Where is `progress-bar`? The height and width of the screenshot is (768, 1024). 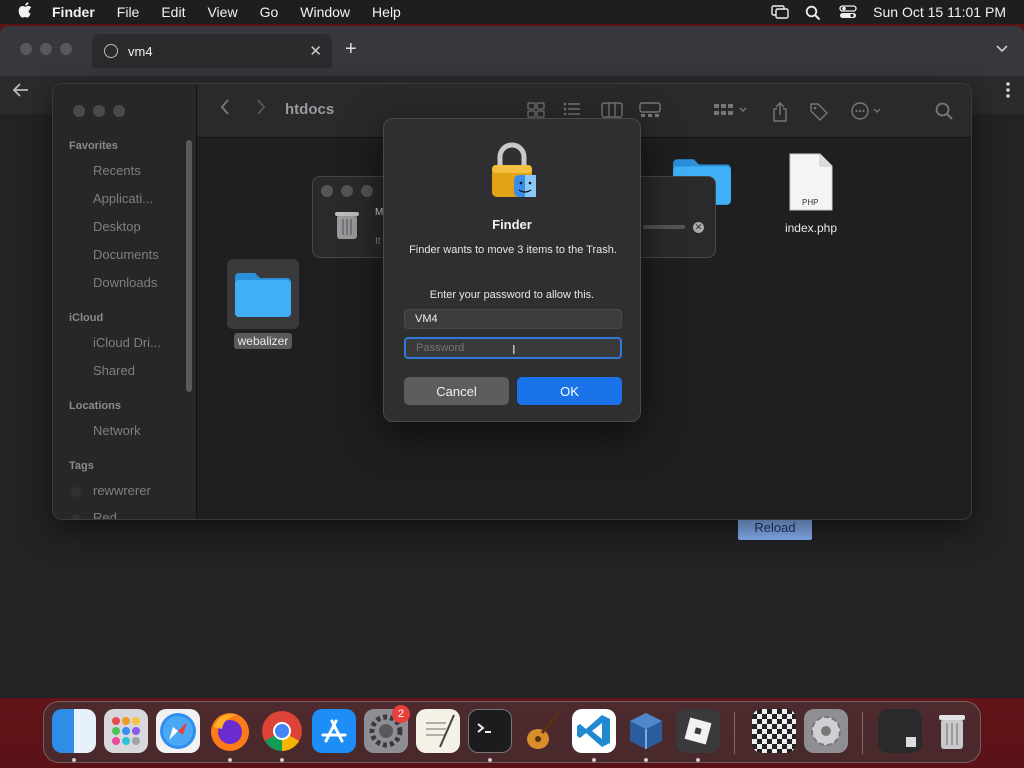 progress-bar is located at coordinates (664, 227).